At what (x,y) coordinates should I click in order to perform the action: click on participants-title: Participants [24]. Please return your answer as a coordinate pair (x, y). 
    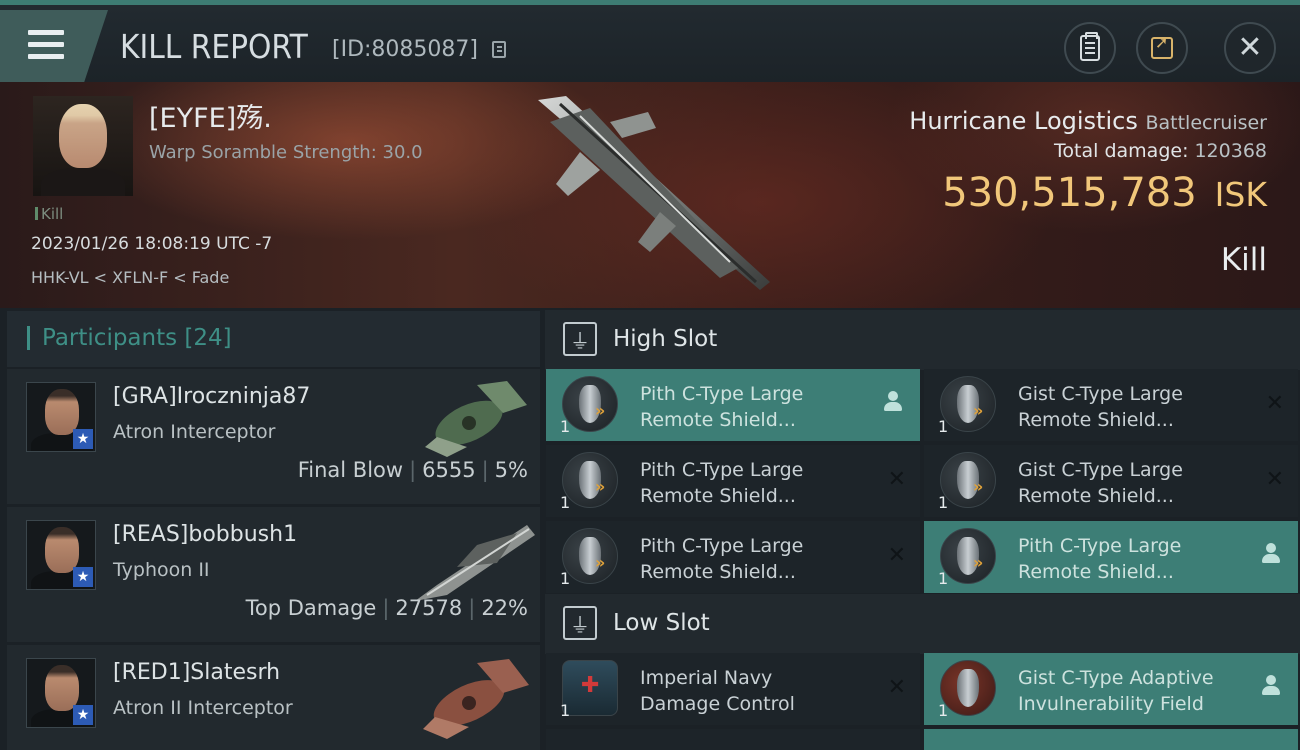
    Looking at the image, I should click on (137, 338).